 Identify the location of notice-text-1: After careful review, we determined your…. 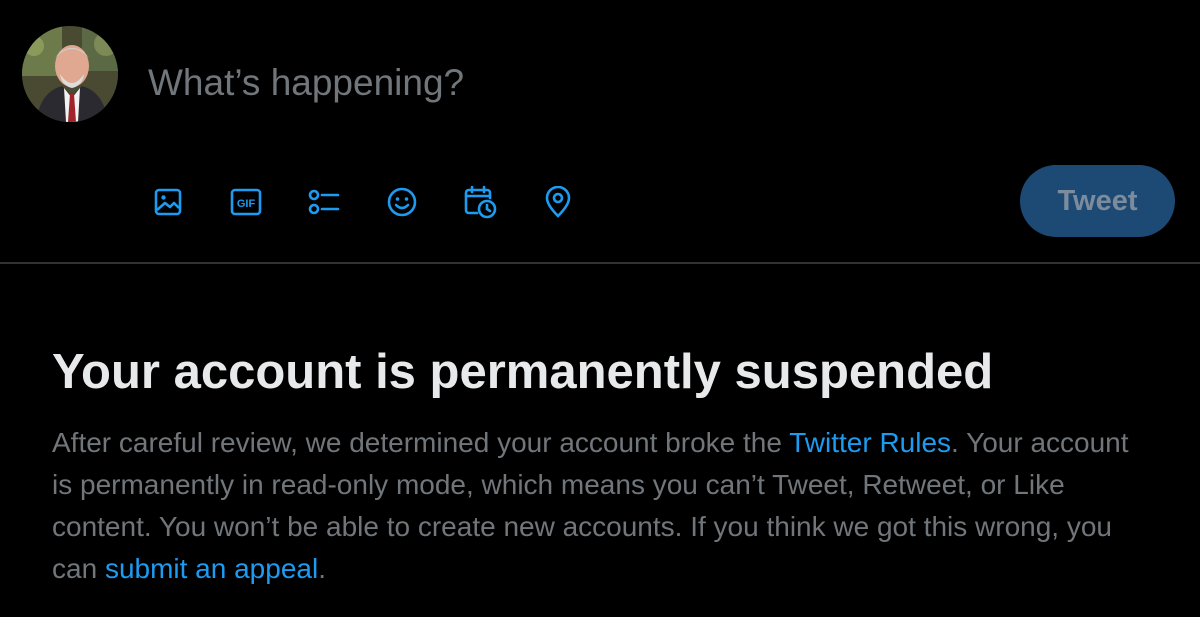
(421, 442).